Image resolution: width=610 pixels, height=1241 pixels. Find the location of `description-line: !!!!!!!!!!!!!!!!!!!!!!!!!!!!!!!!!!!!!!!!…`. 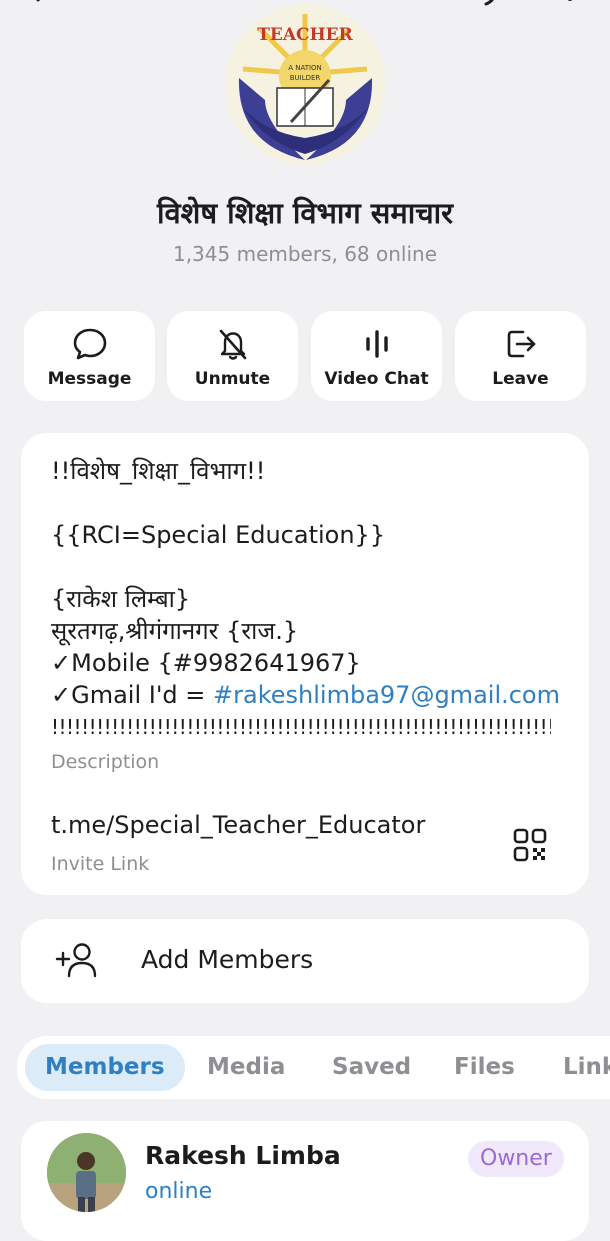

description-line: !!!!!!!!!!!!!!!!!!!!!!!!!!!!!!!!!!!!!!!!… is located at coordinates (301, 727).